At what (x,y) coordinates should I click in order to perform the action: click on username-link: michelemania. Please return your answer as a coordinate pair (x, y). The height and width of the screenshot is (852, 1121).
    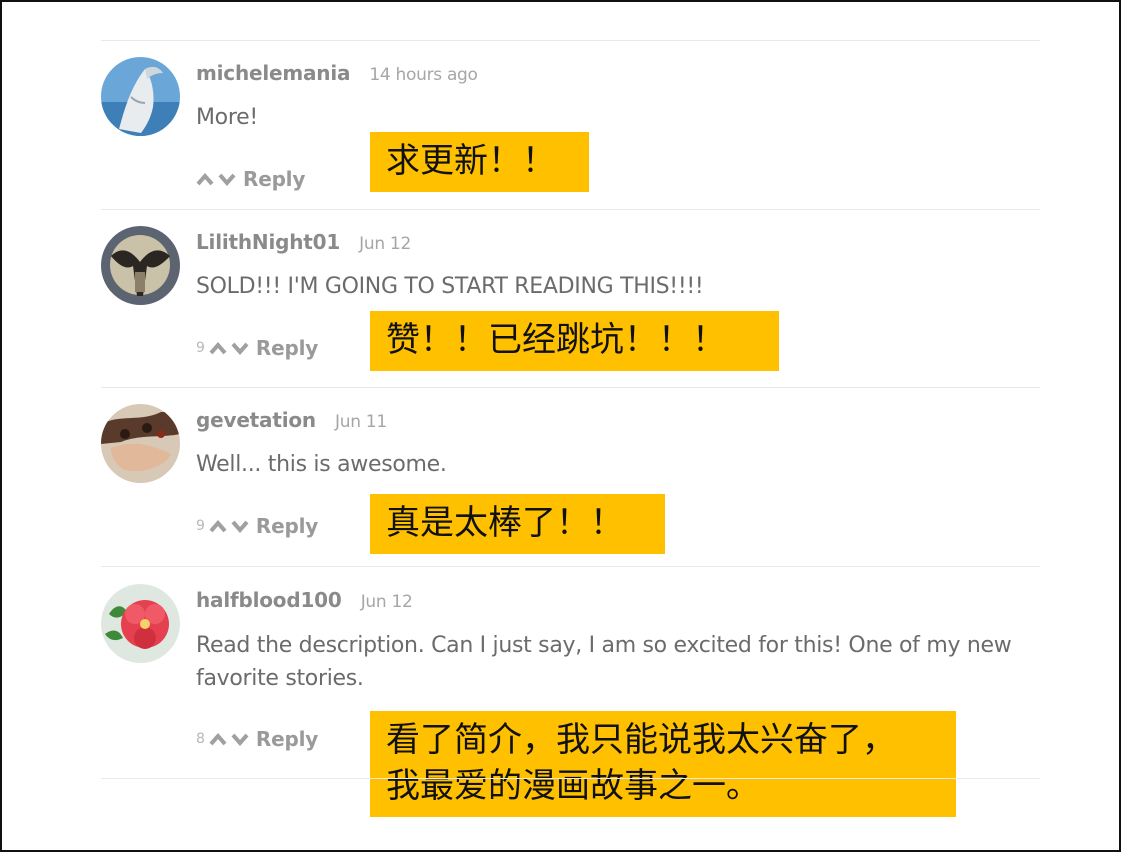
    Looking at the image, I should click on (273, 73).